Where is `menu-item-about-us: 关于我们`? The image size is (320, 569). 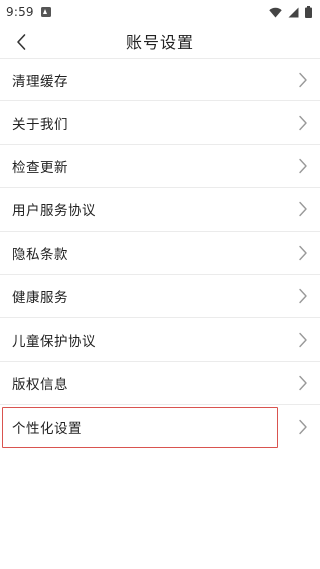 menu-item-about-us: 关于我们 is located at coordinates (160, 123).